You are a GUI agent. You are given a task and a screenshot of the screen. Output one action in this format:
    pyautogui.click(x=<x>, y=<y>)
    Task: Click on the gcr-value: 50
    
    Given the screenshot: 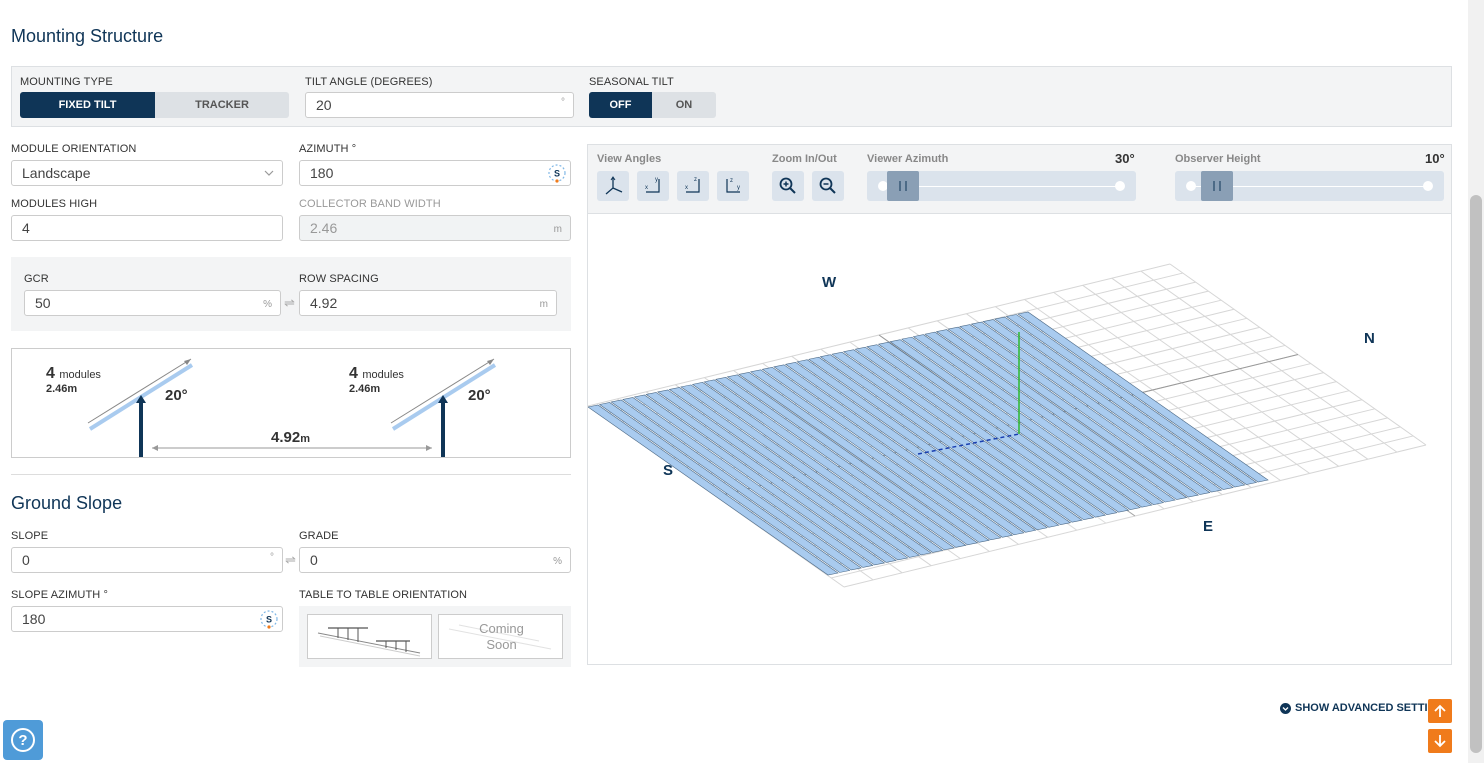 What is the action you would take?
    pyautogui.click(x=43, y=303)
    